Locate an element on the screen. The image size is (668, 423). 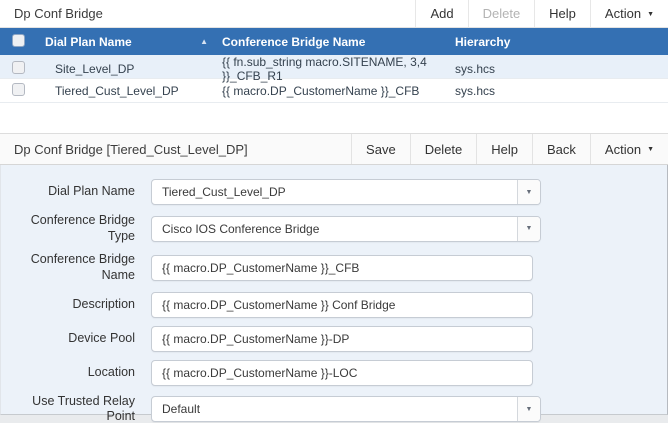
column-header-label: Dial Plan Name is located at coordinates (88, 41).